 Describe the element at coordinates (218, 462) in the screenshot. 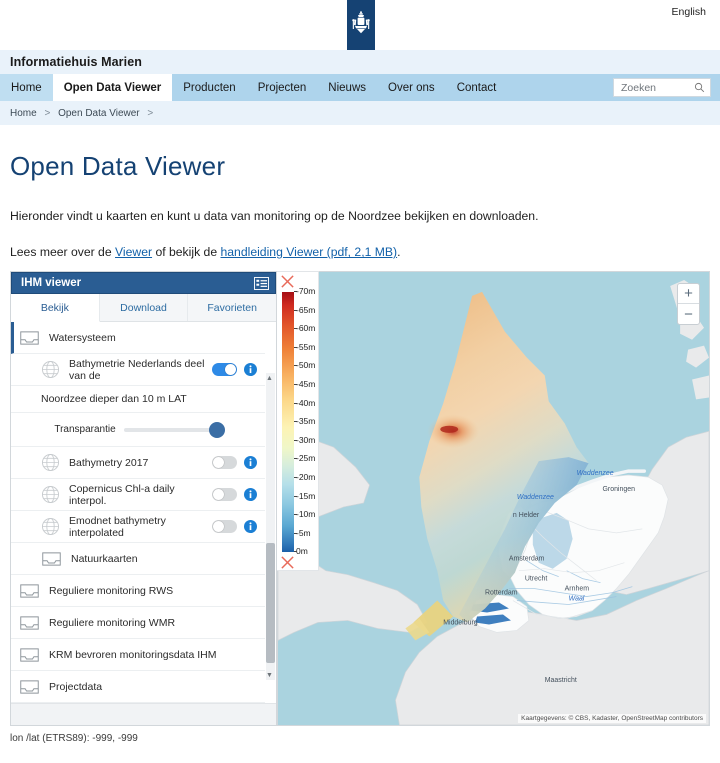

I see `toggle-knob` at that location.